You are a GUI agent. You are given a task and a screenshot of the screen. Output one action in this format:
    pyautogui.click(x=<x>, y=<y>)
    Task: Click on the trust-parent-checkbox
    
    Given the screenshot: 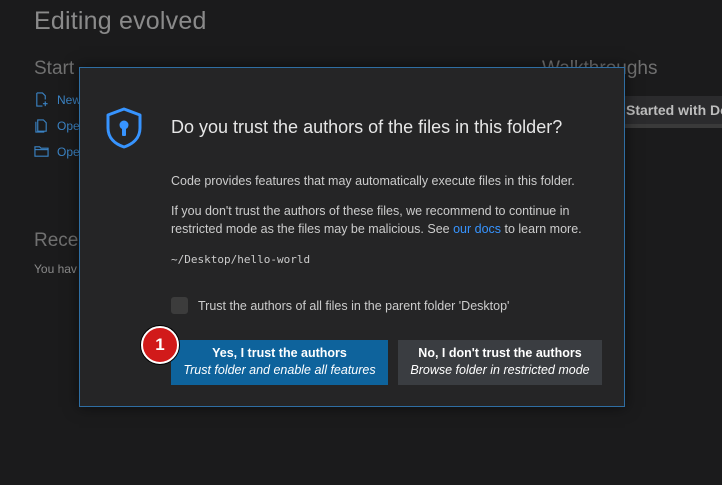 What is the action you would take?
    pyautogui.click(x=179, y=305)
    